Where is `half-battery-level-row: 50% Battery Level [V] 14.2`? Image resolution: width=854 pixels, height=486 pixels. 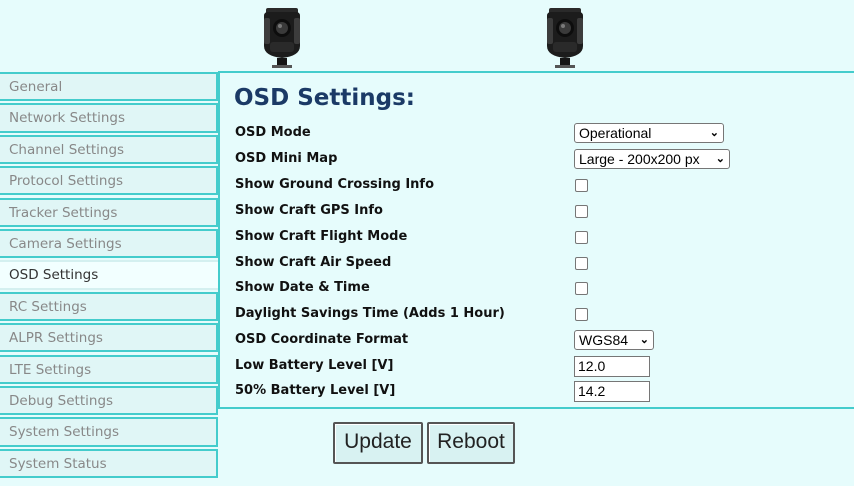
half-battery-level-row: 50% Battery Level [V] 14.2 is located at coordinates (535, 393).